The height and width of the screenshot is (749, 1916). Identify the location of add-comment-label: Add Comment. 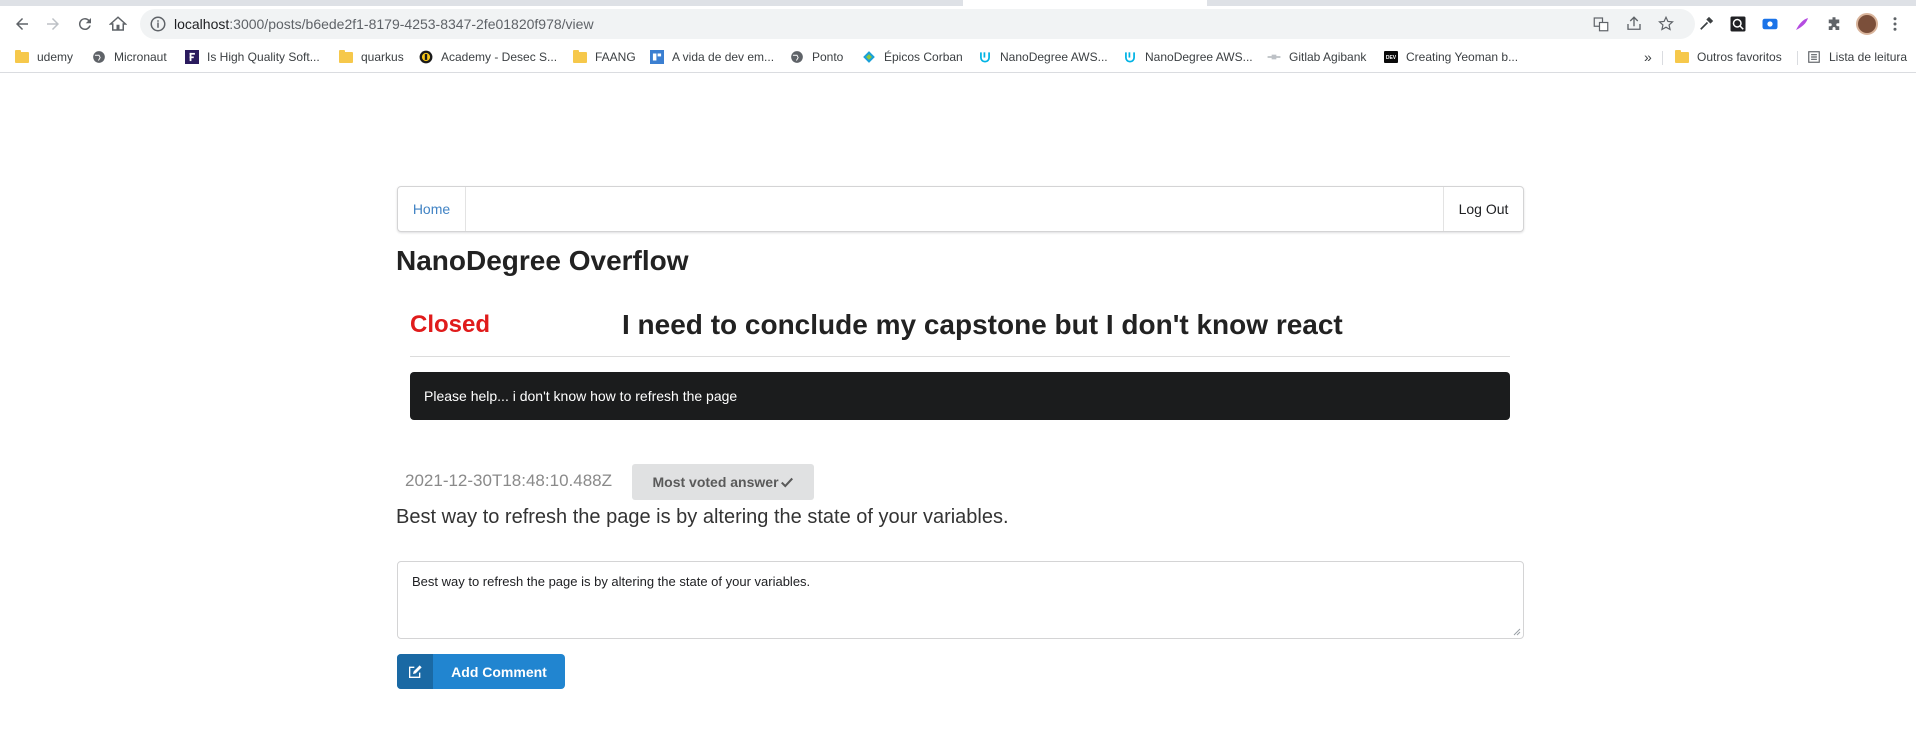
(499, 671).